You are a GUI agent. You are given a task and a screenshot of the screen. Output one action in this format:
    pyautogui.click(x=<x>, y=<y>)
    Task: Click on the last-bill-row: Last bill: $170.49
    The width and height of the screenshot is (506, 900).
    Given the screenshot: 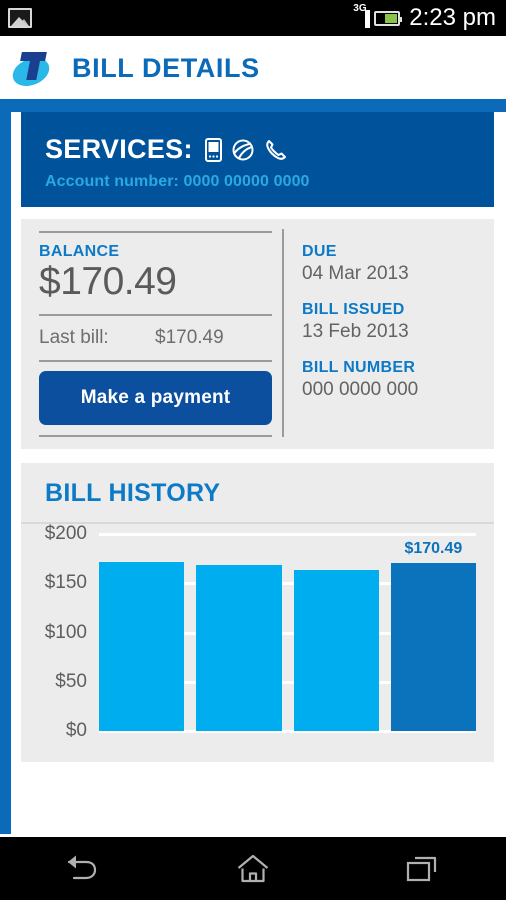 What is the action you would take?
    pyautogui.click(x=155, y=338)
    